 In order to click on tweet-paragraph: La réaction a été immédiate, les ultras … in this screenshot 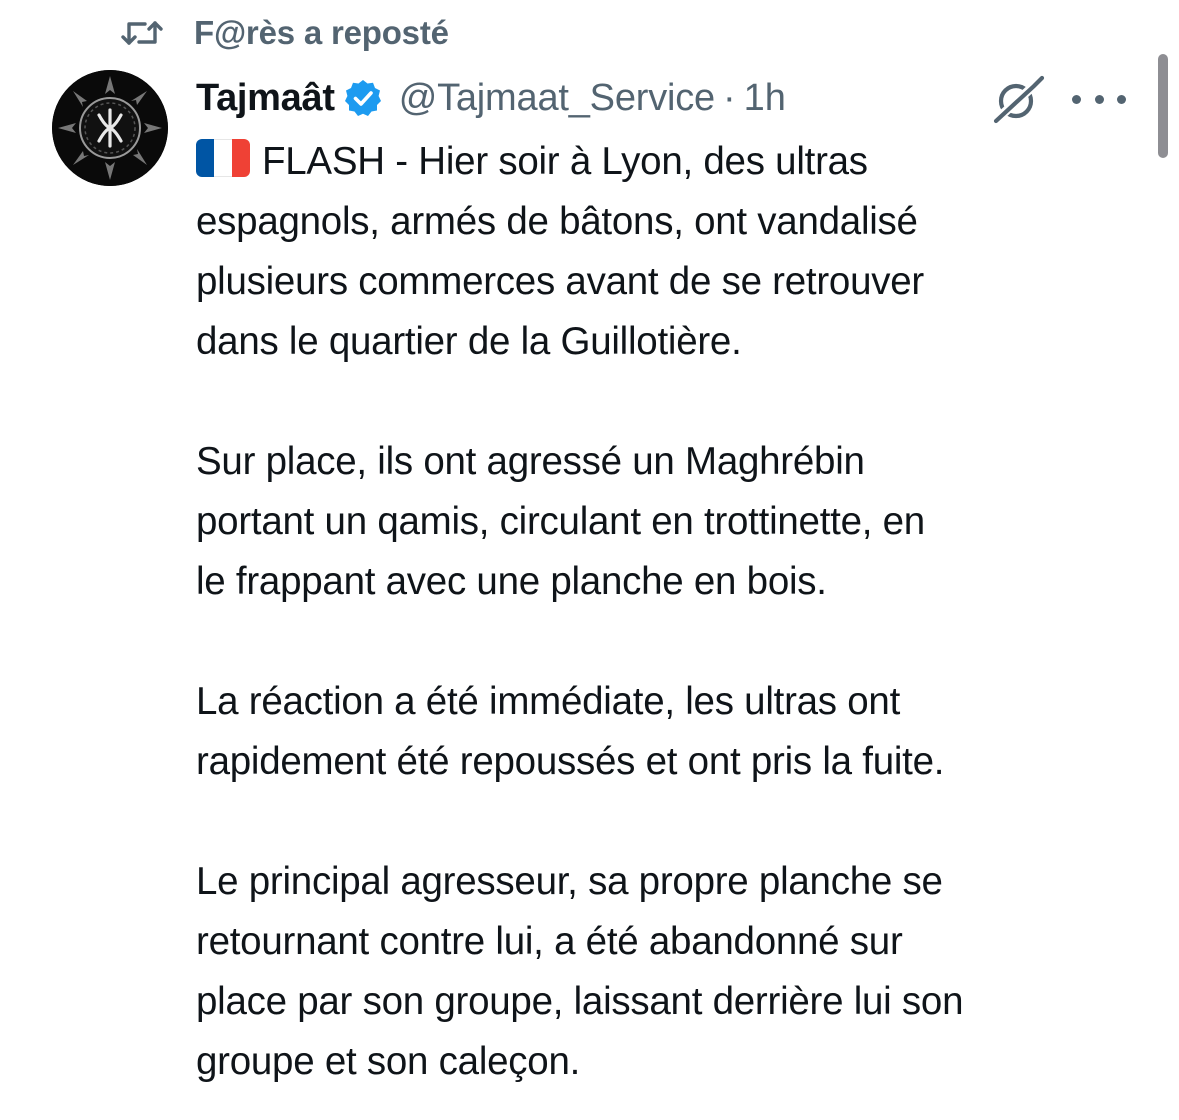, I will do `click(671, 732)`.